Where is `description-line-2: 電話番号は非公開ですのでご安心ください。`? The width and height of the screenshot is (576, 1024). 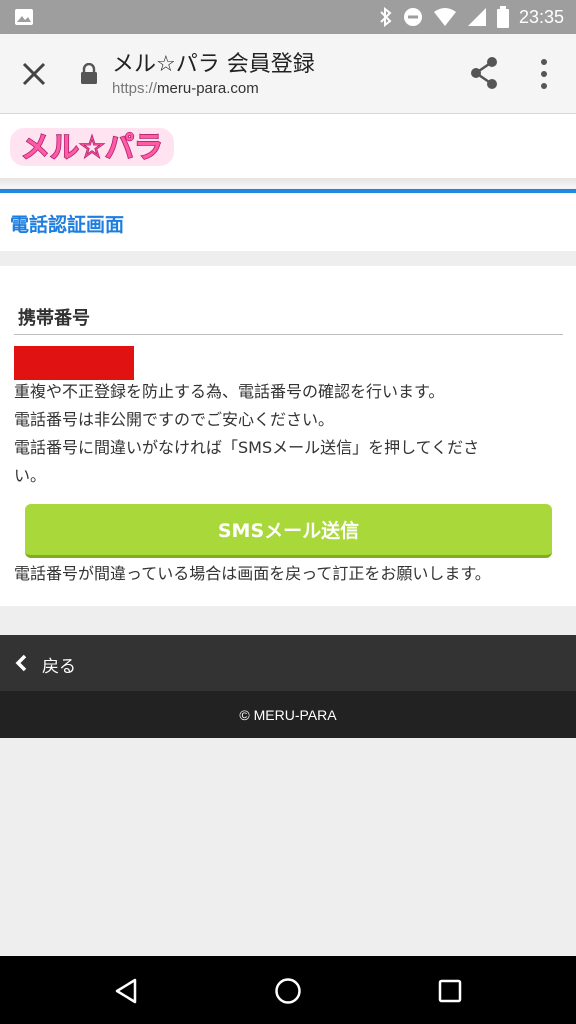 description-line-2: 電話番号は非公開ですのでご安心ください。 is located at coordinates (174, 419).